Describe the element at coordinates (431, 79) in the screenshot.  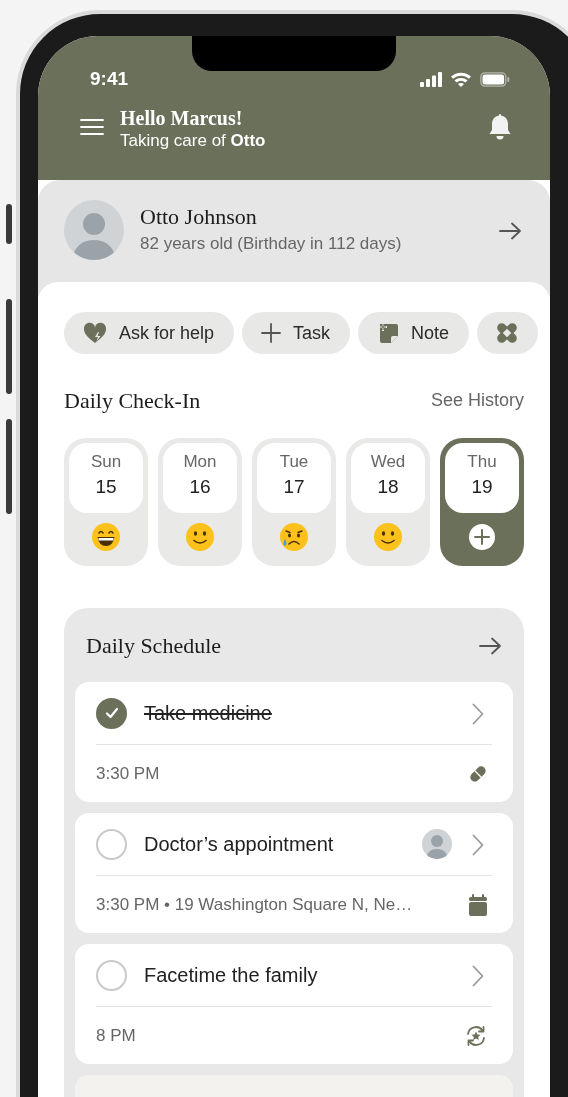
I see `signal-icon` at that location.